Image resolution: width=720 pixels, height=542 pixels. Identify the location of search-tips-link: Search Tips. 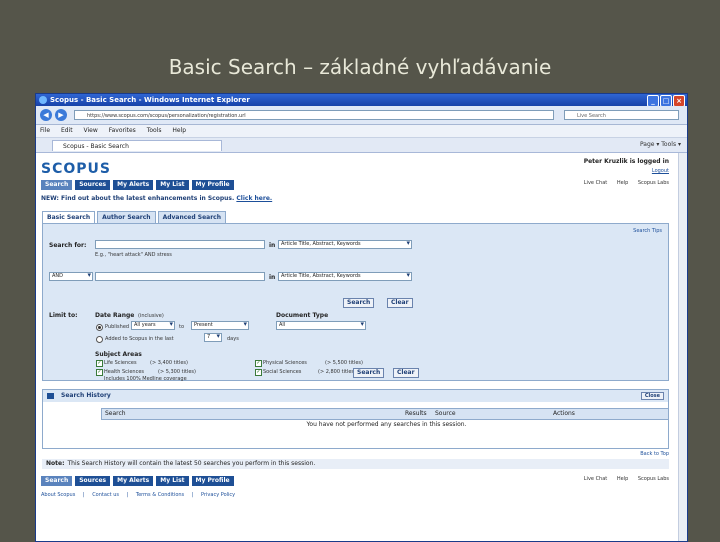
(647, 231).